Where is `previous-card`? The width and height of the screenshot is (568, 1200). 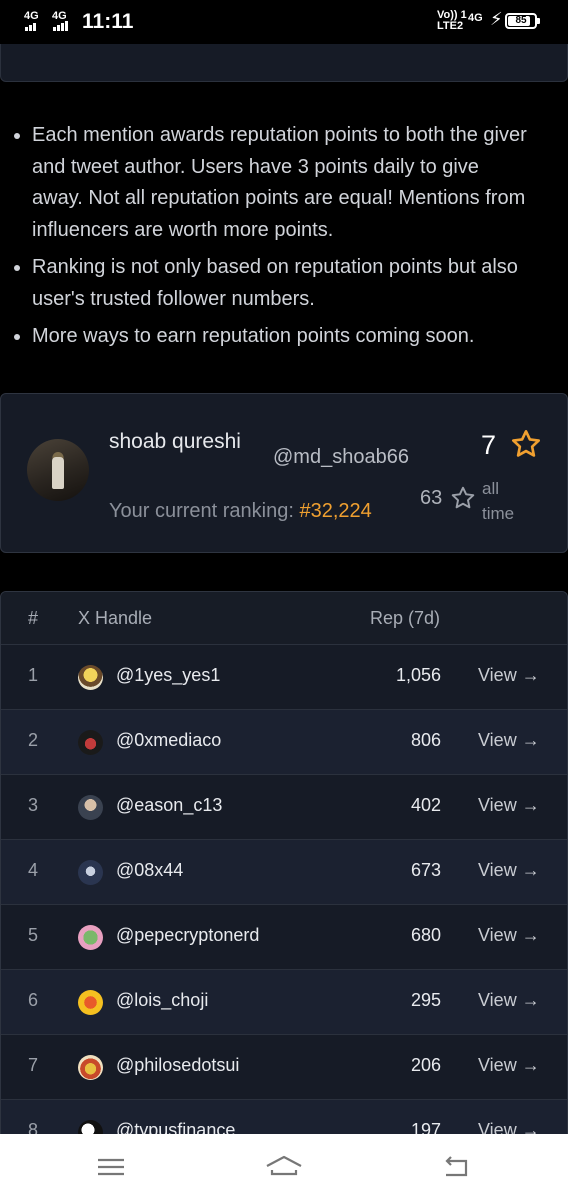
previous-card is located at coordinates (284, 63).